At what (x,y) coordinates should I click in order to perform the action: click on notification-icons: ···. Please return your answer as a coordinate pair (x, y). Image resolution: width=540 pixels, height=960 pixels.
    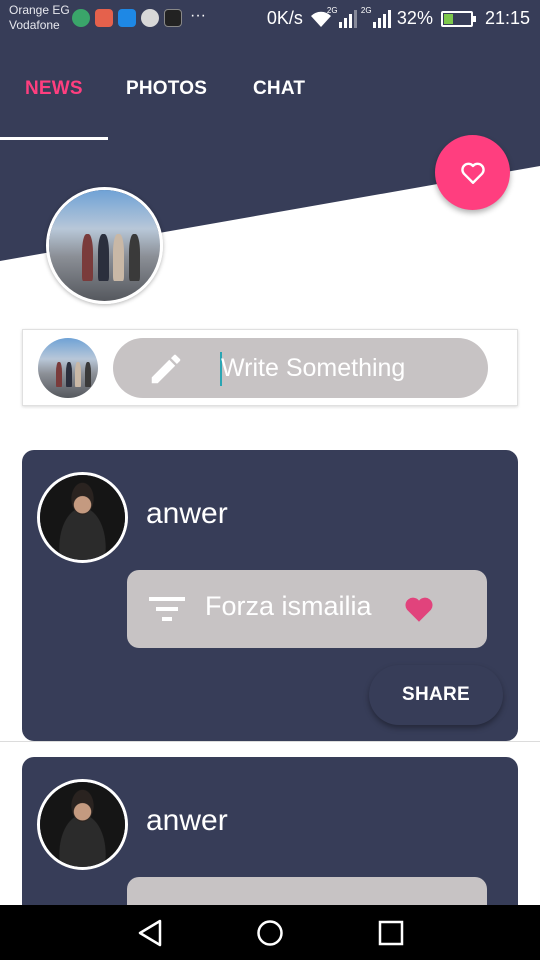
    Looking at the image, I should click on (139, 17).